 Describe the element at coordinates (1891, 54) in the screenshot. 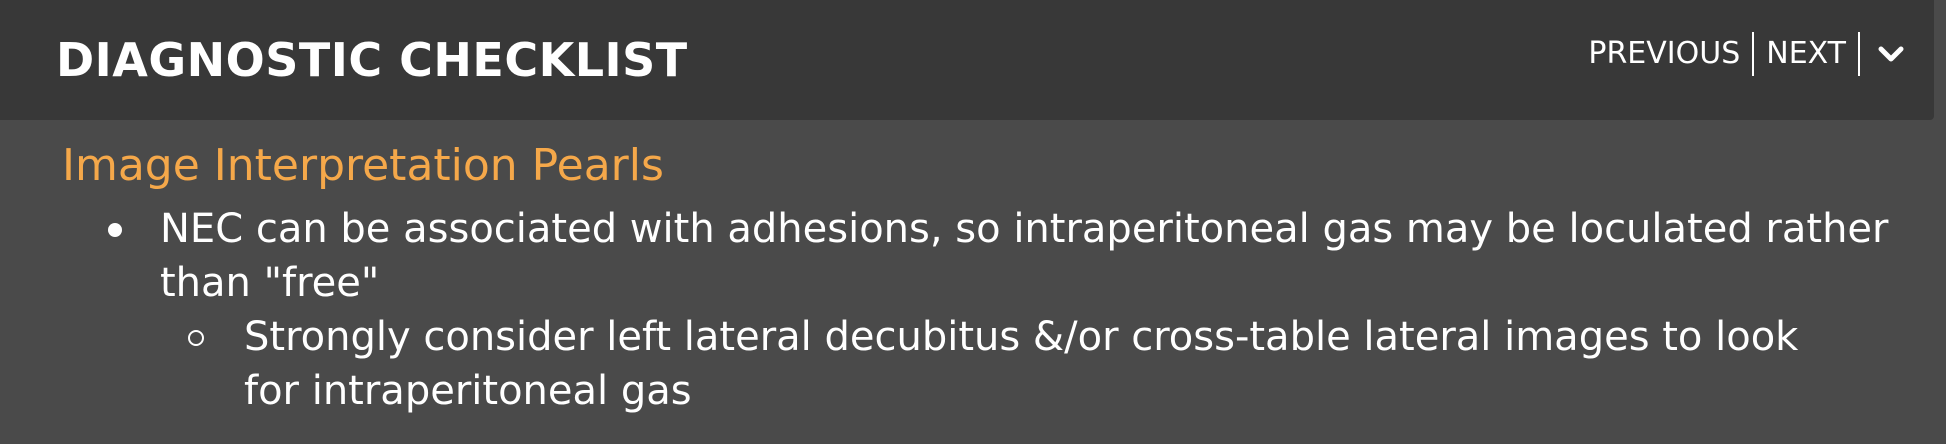

I see `chevron-down-icon` at that location.